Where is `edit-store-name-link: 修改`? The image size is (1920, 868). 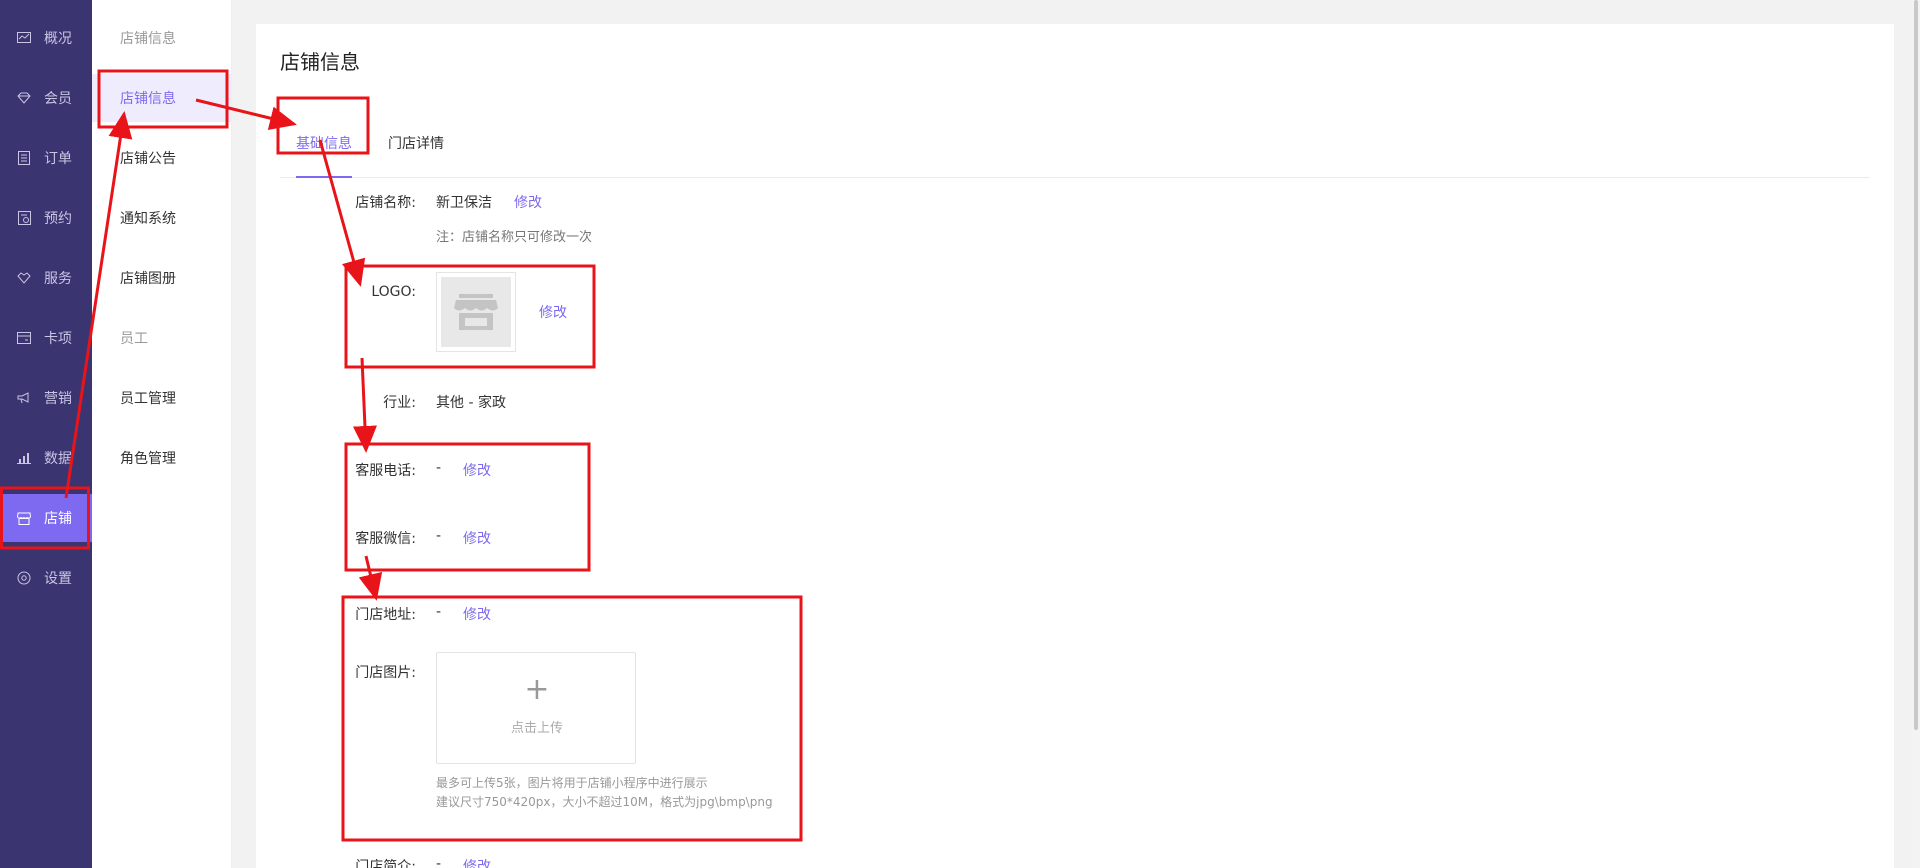
edit-store-name-link: 修改 is located at coordinates (528, 202).